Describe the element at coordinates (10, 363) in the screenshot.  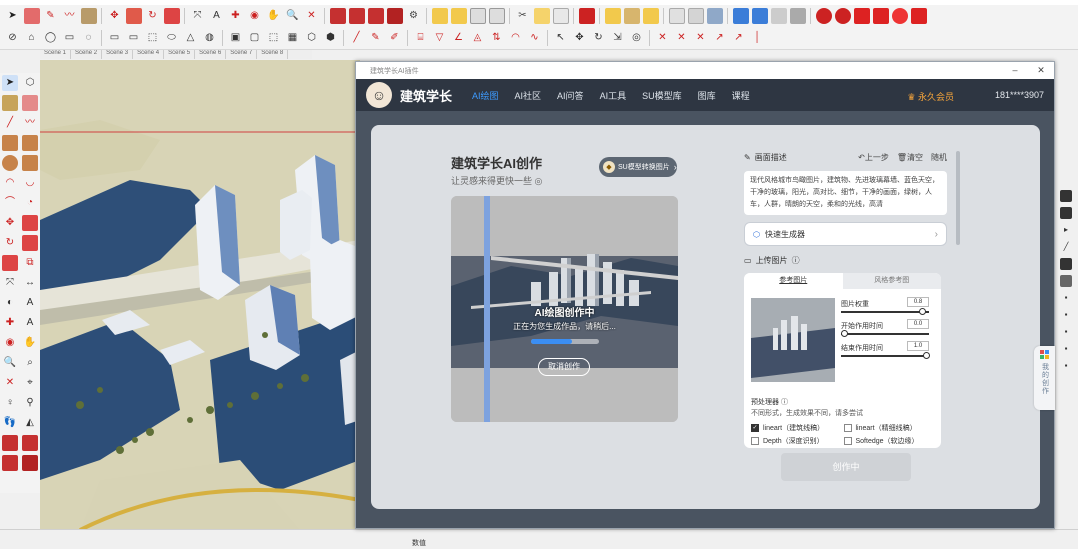
I see `zoom-left-icon: 🔍` at that location.